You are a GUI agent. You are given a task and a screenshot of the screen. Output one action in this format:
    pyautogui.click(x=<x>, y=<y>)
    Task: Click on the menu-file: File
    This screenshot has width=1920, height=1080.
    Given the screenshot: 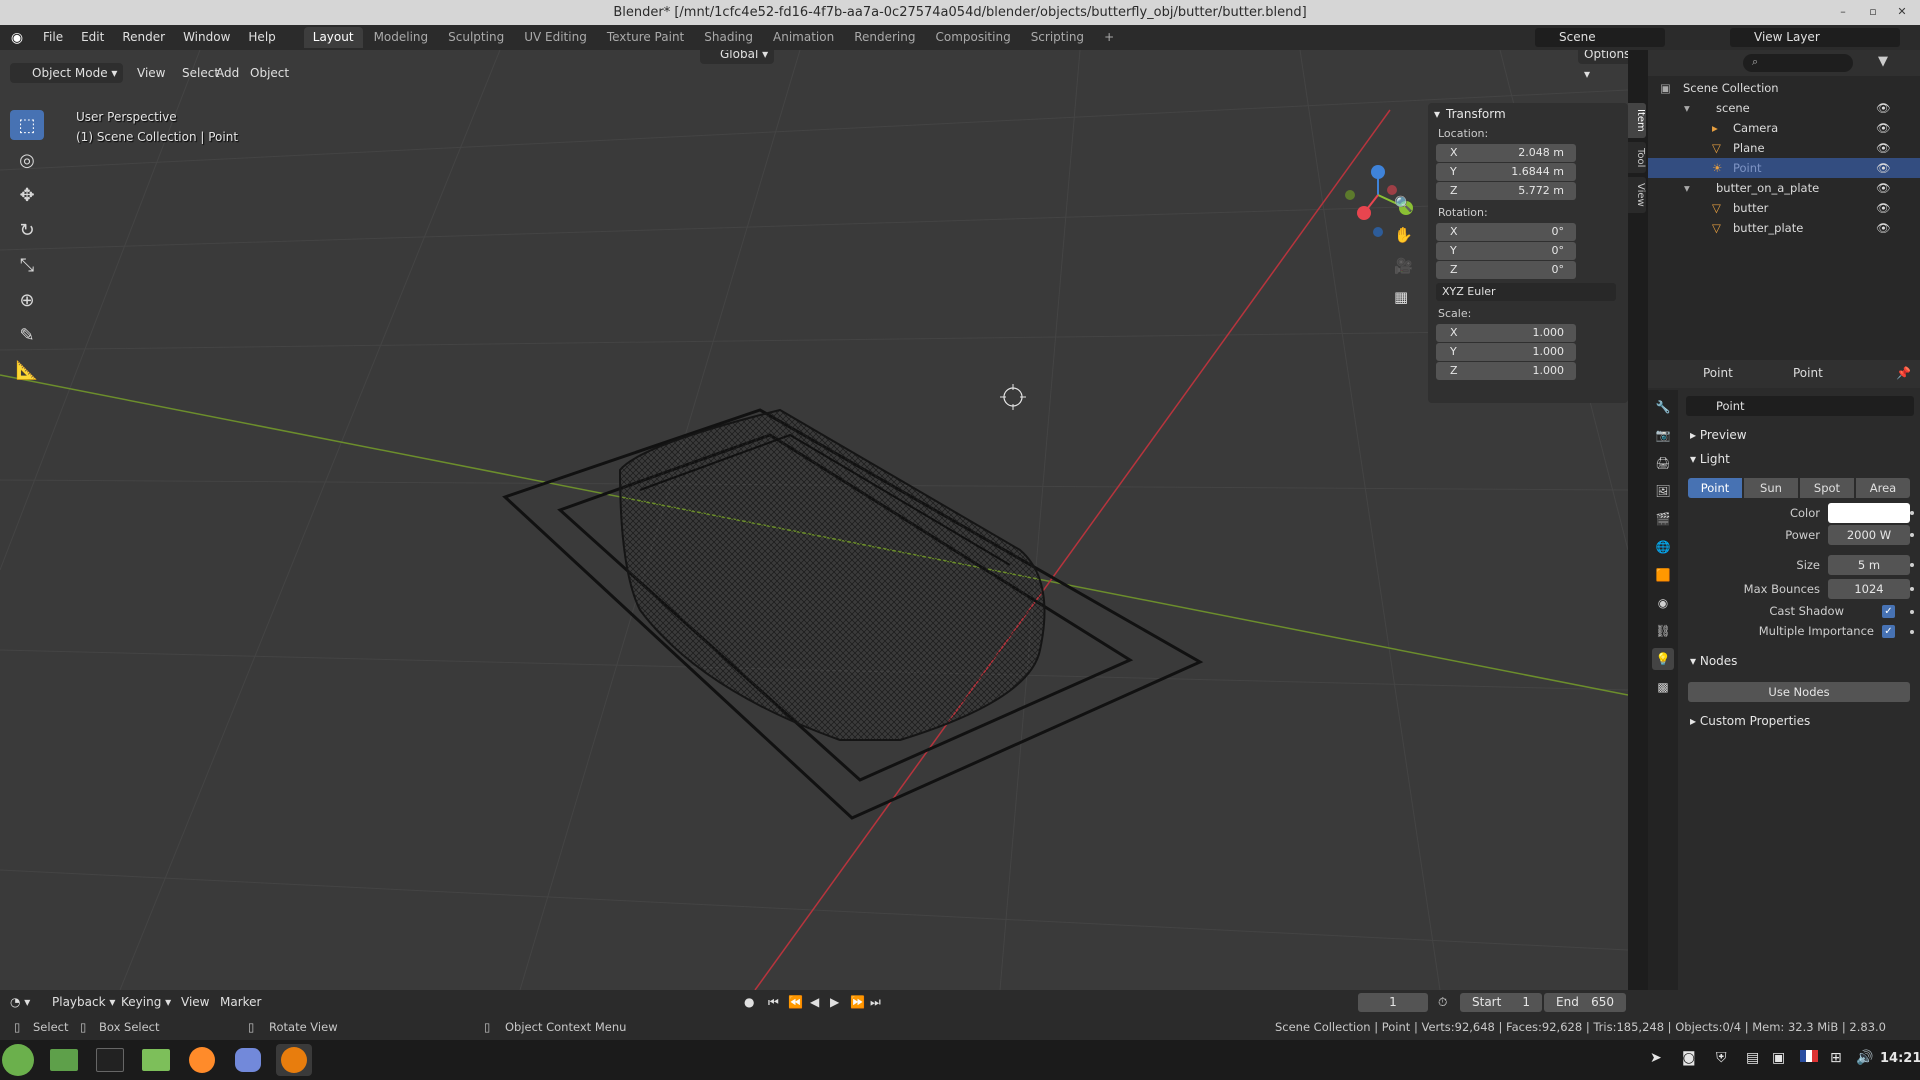 What is the action you would take?
    pyautogui.click(x=53, y=37)
    